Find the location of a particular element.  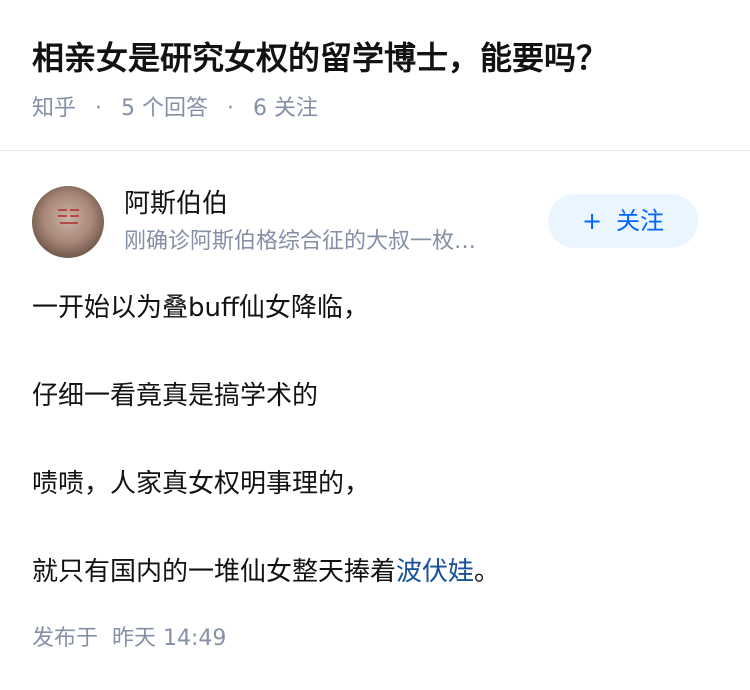

answer-paragraph: 就只有国内的一堆仙女整天捧着波伏娃。 is located at coordinates (377, 572).